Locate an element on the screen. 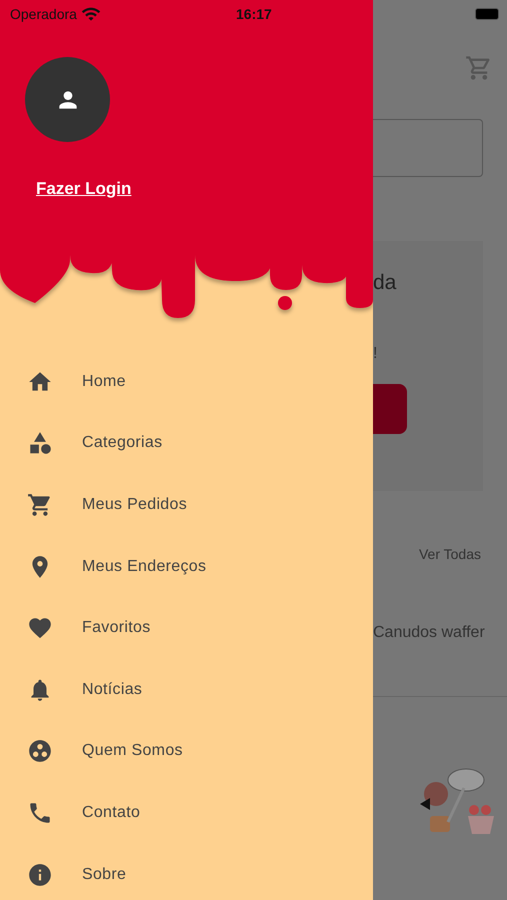  menu-item: Notícias is located at coordinates (112, 689).